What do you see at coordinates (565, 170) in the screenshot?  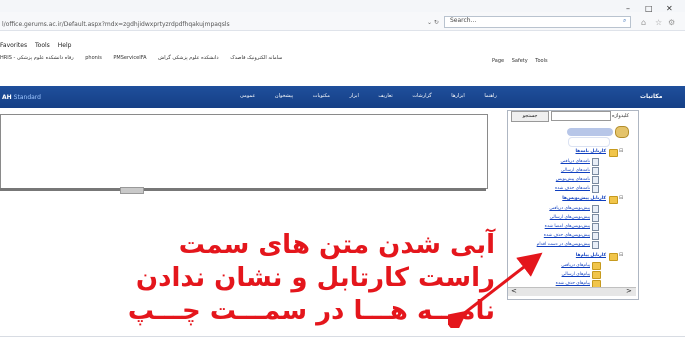 I see `tree-item: نامه‌های ارسالی` at bounding box center [565, 170].